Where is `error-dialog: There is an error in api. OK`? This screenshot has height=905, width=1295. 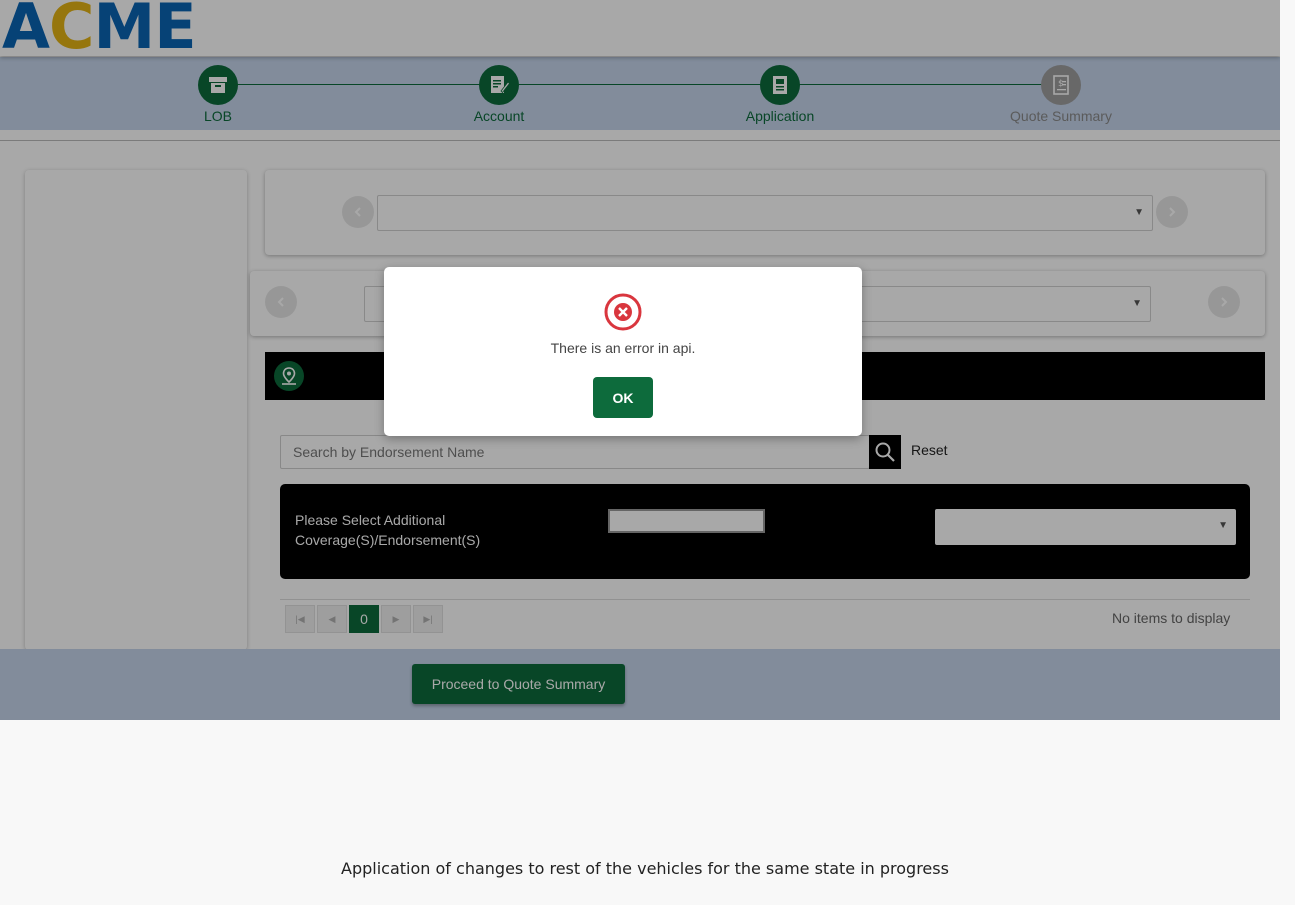
error-dialog: There is an error in api. OK is located at coordinates (623, 351).